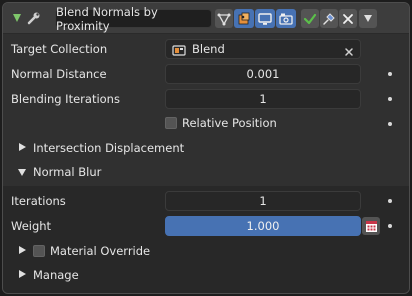  I want to click on modifier-name-field: Blend Normals by Proximity, so click(133, 19).